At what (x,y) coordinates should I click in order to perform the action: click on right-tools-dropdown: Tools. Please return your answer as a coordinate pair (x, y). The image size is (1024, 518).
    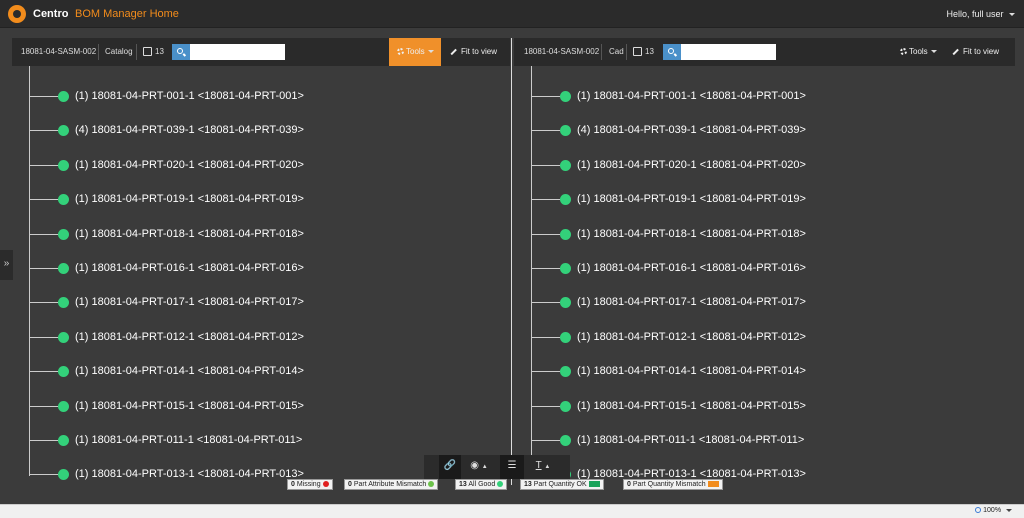
    Looking at the image, I should click on (921, 52).